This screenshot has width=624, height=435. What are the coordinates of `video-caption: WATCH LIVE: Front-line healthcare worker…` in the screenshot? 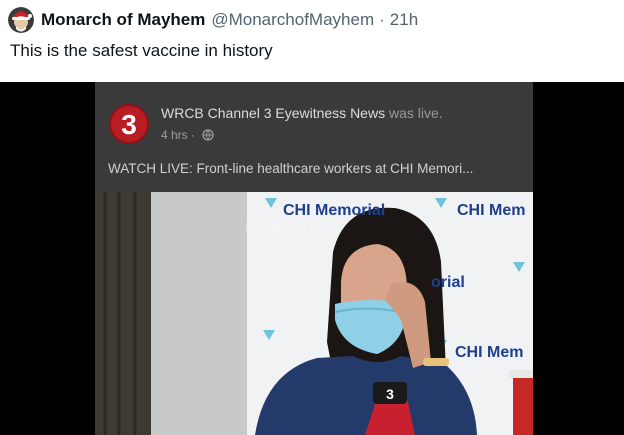 It's located at (291, 168).